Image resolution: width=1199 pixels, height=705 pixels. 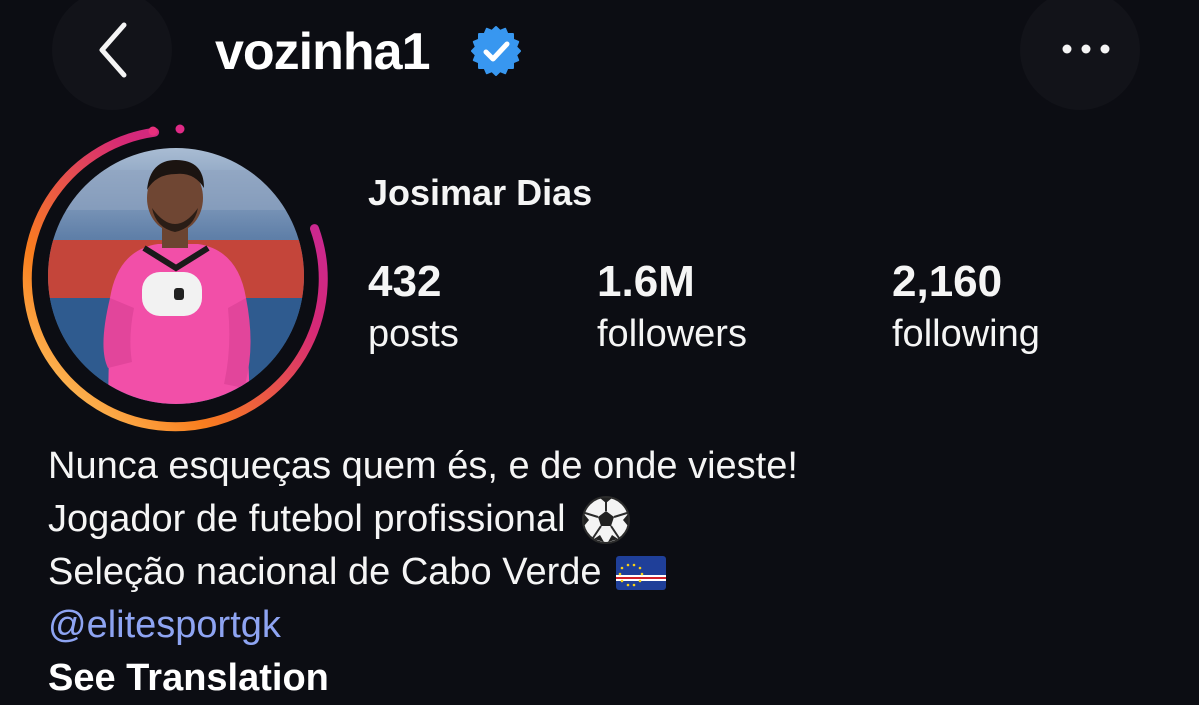 I want to click on more-horizontal-icon, so click(x=1086, y=49).